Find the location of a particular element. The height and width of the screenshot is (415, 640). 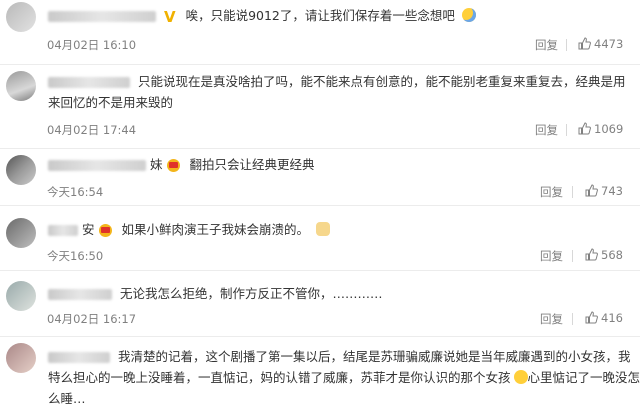

like-button: 568 is located at coordinates (604, 255).